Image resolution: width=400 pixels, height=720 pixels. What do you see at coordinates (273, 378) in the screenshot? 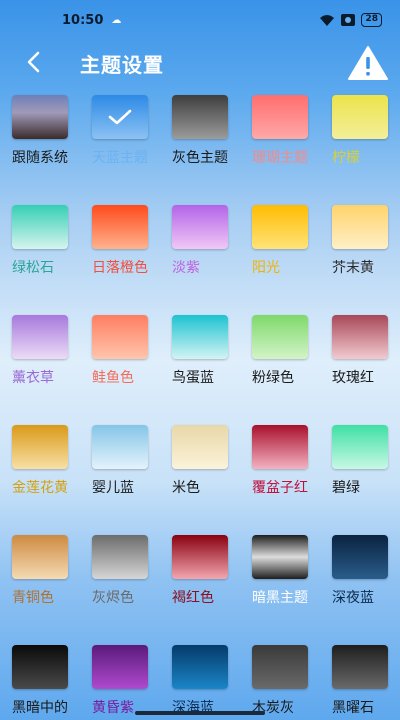
I see `theme-label: 粉绿色` at bounding box center [273, 378].